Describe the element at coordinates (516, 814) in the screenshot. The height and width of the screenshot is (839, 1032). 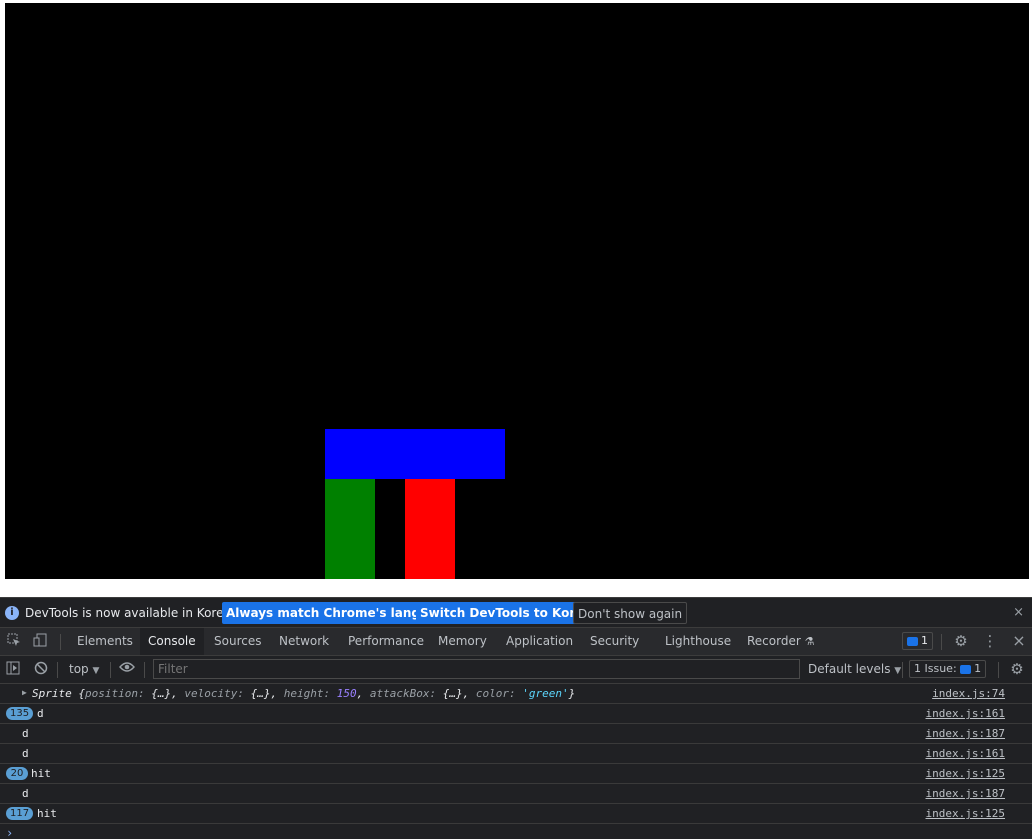
I see `console-row: 117 hit index.js:125` at that location.